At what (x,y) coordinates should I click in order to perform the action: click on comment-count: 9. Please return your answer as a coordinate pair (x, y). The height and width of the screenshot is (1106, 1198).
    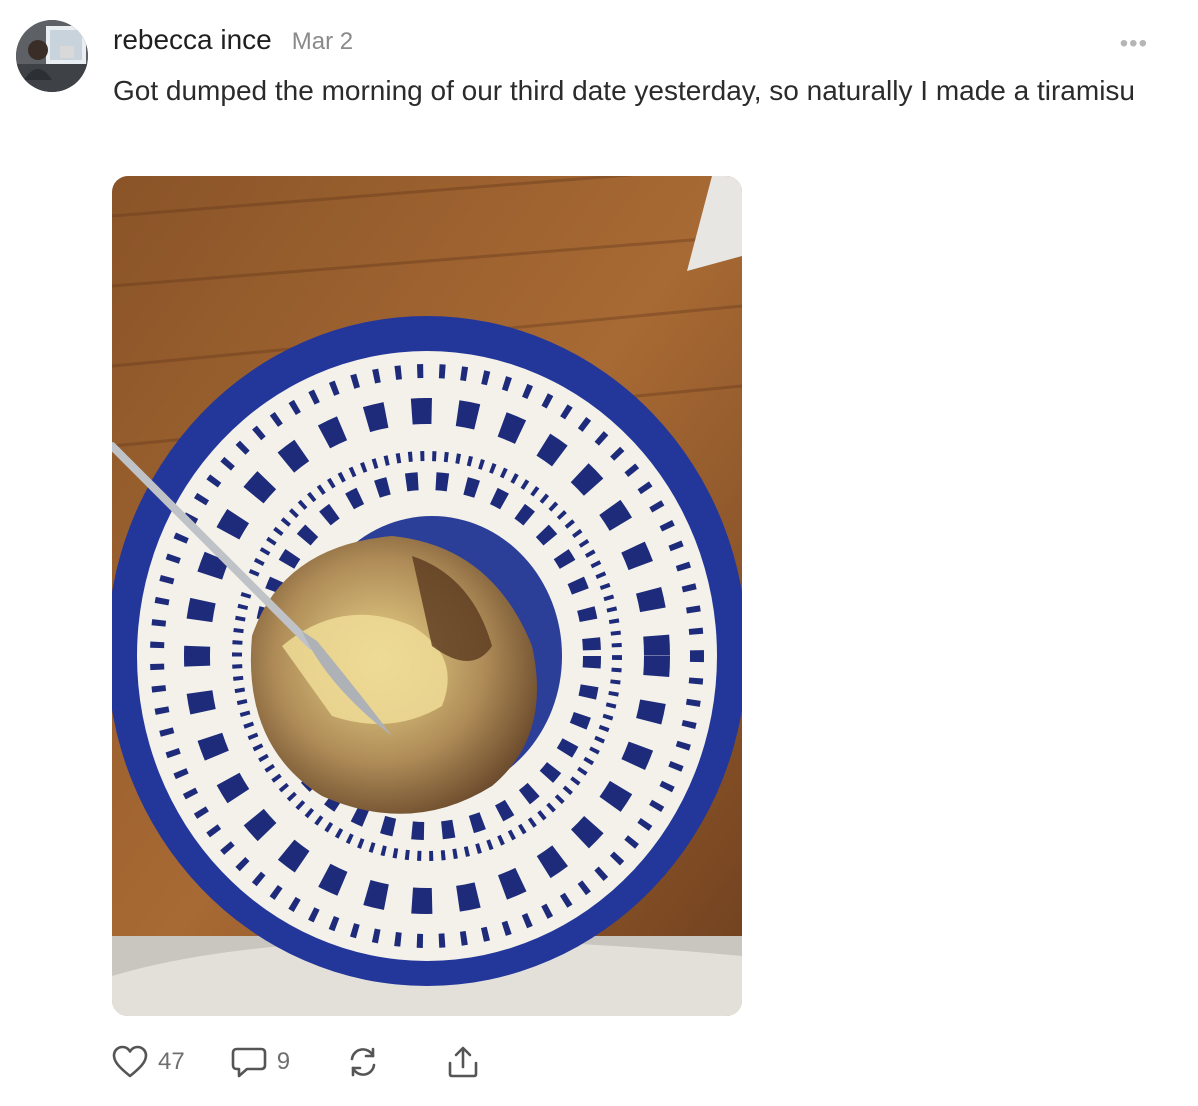
    Looking at the image, I should click on (283, 1061).